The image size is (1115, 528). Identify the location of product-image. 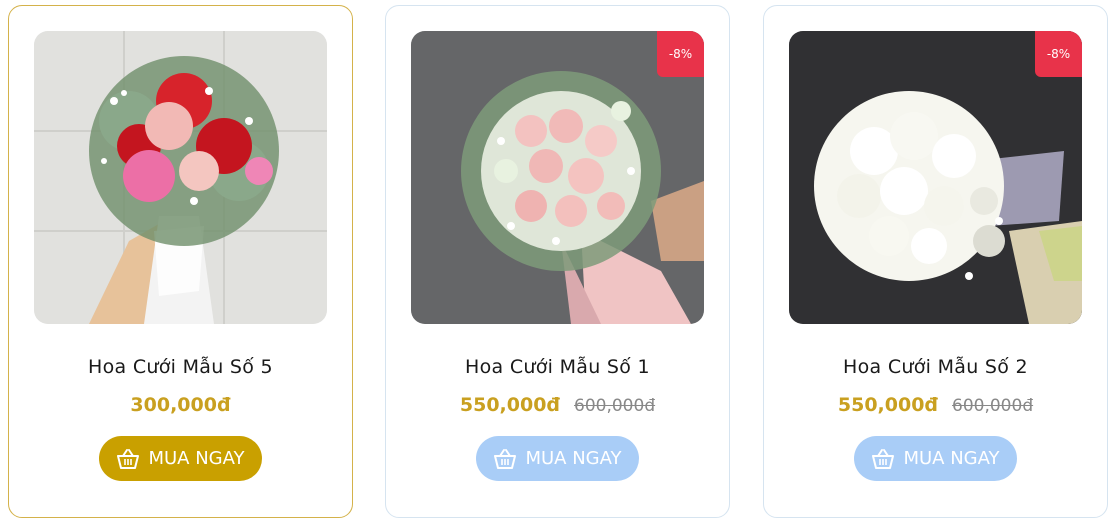
(180, 177).